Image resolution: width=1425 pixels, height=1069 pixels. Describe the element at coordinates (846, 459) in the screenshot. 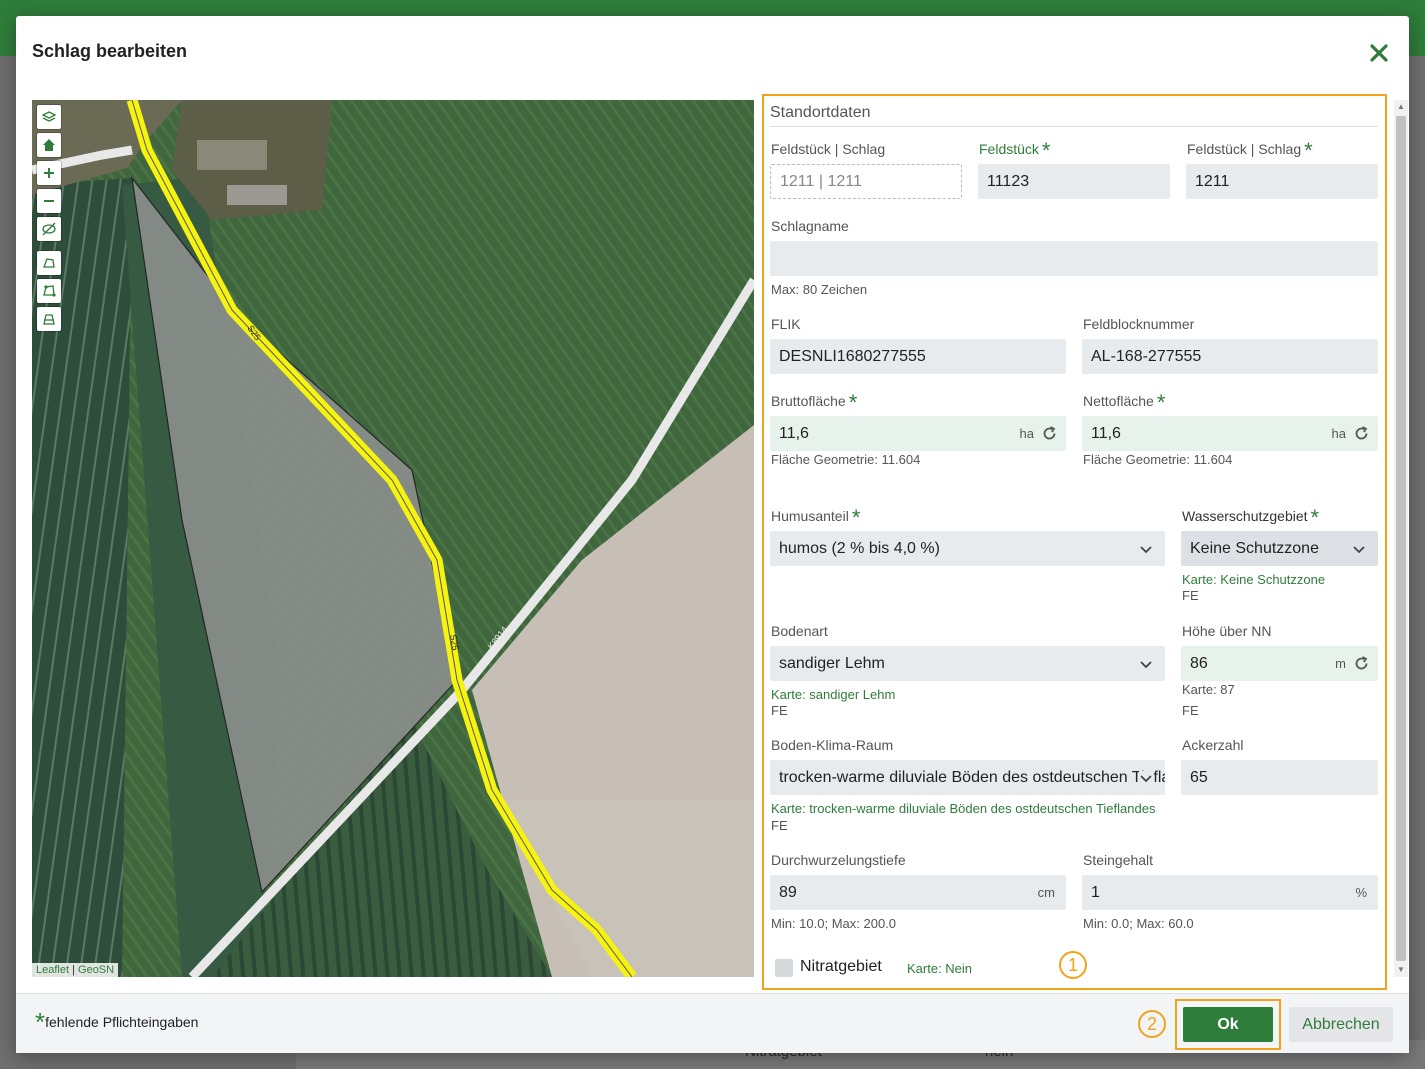

I see `brutto-hint: Fläche Geometrie: 11.604` at that location.